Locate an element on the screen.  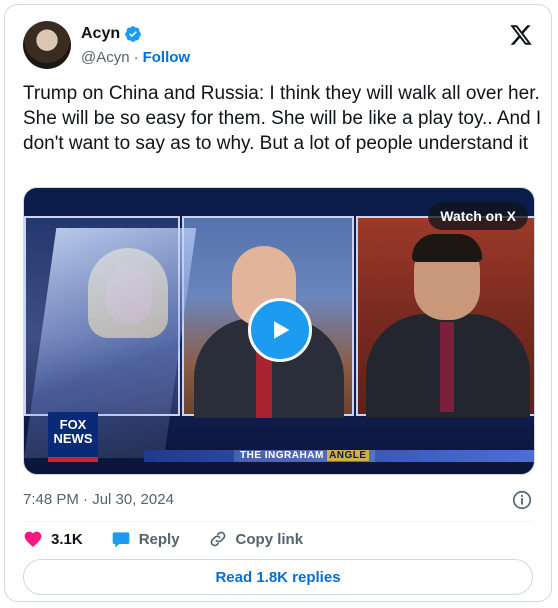
verified-badge-icon is located at coordinates (133, 34).